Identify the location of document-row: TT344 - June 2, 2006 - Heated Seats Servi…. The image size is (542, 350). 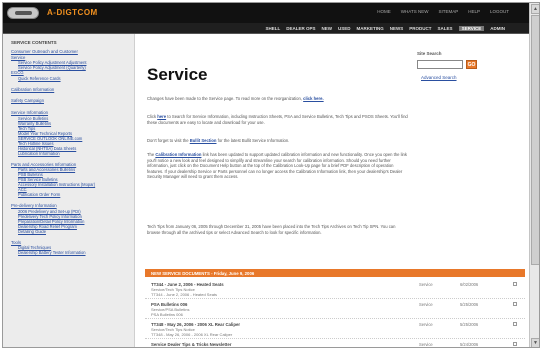
(335, 289).